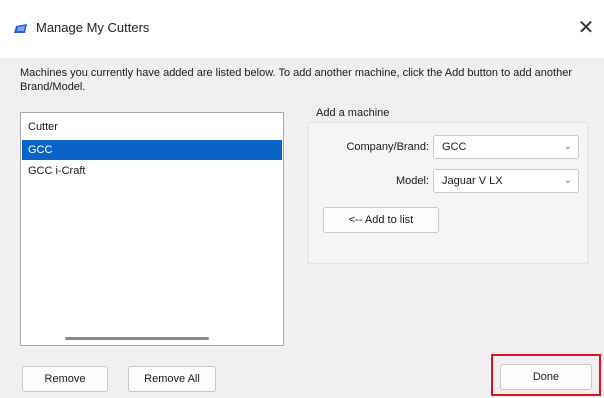 The image size is (604, 398). Describe the element at coordinates (412, 181) in the screenshot. I see `model-label: Model:` at that location.